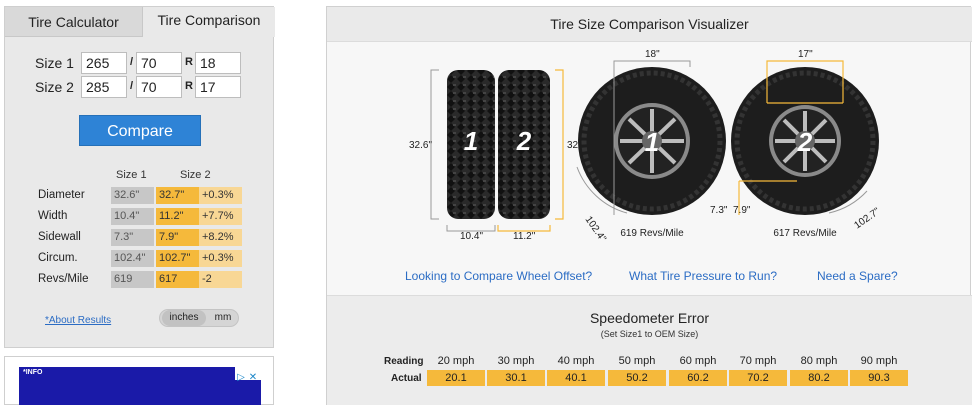 The image size is (975, 405). I want to click on size2-row: Size 2 285 / 70 R 17, so click(140, 87).